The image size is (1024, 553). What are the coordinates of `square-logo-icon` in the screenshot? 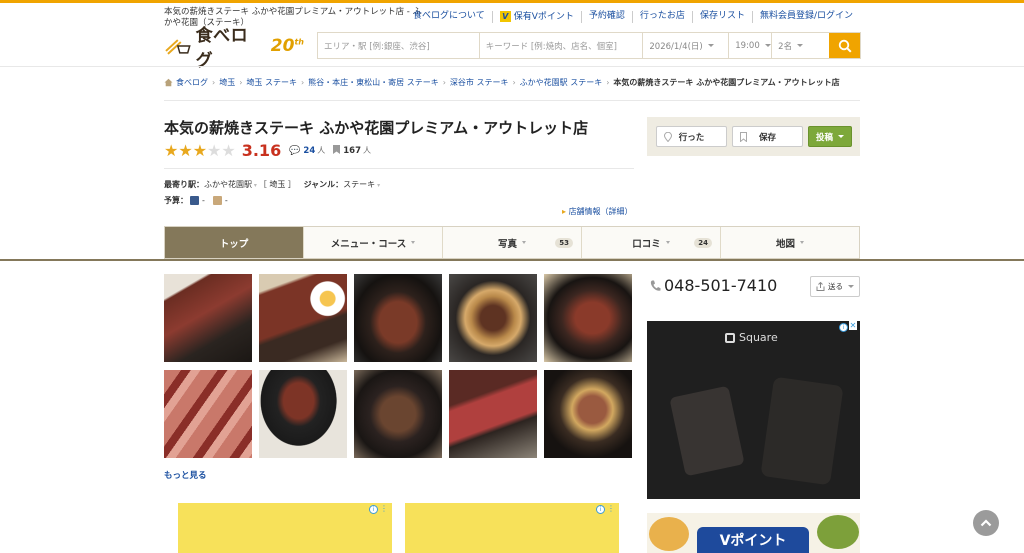 It's located at (730, 337).